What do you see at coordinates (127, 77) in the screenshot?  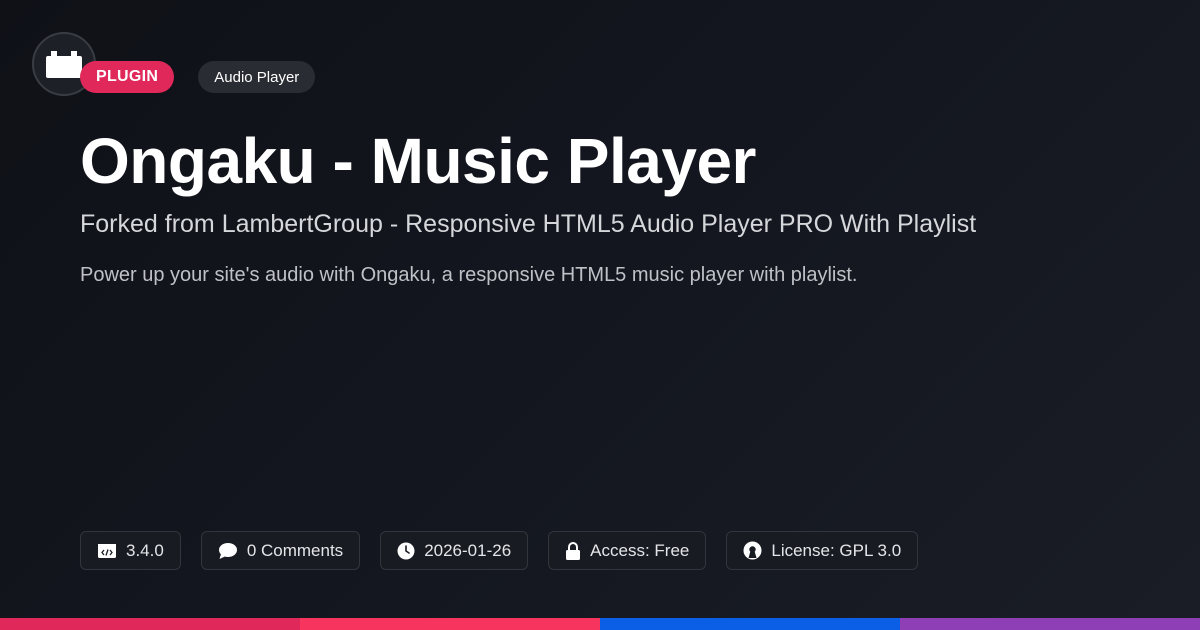 I see `type-badge: PLUGIN` at bounding box center [127, 77].